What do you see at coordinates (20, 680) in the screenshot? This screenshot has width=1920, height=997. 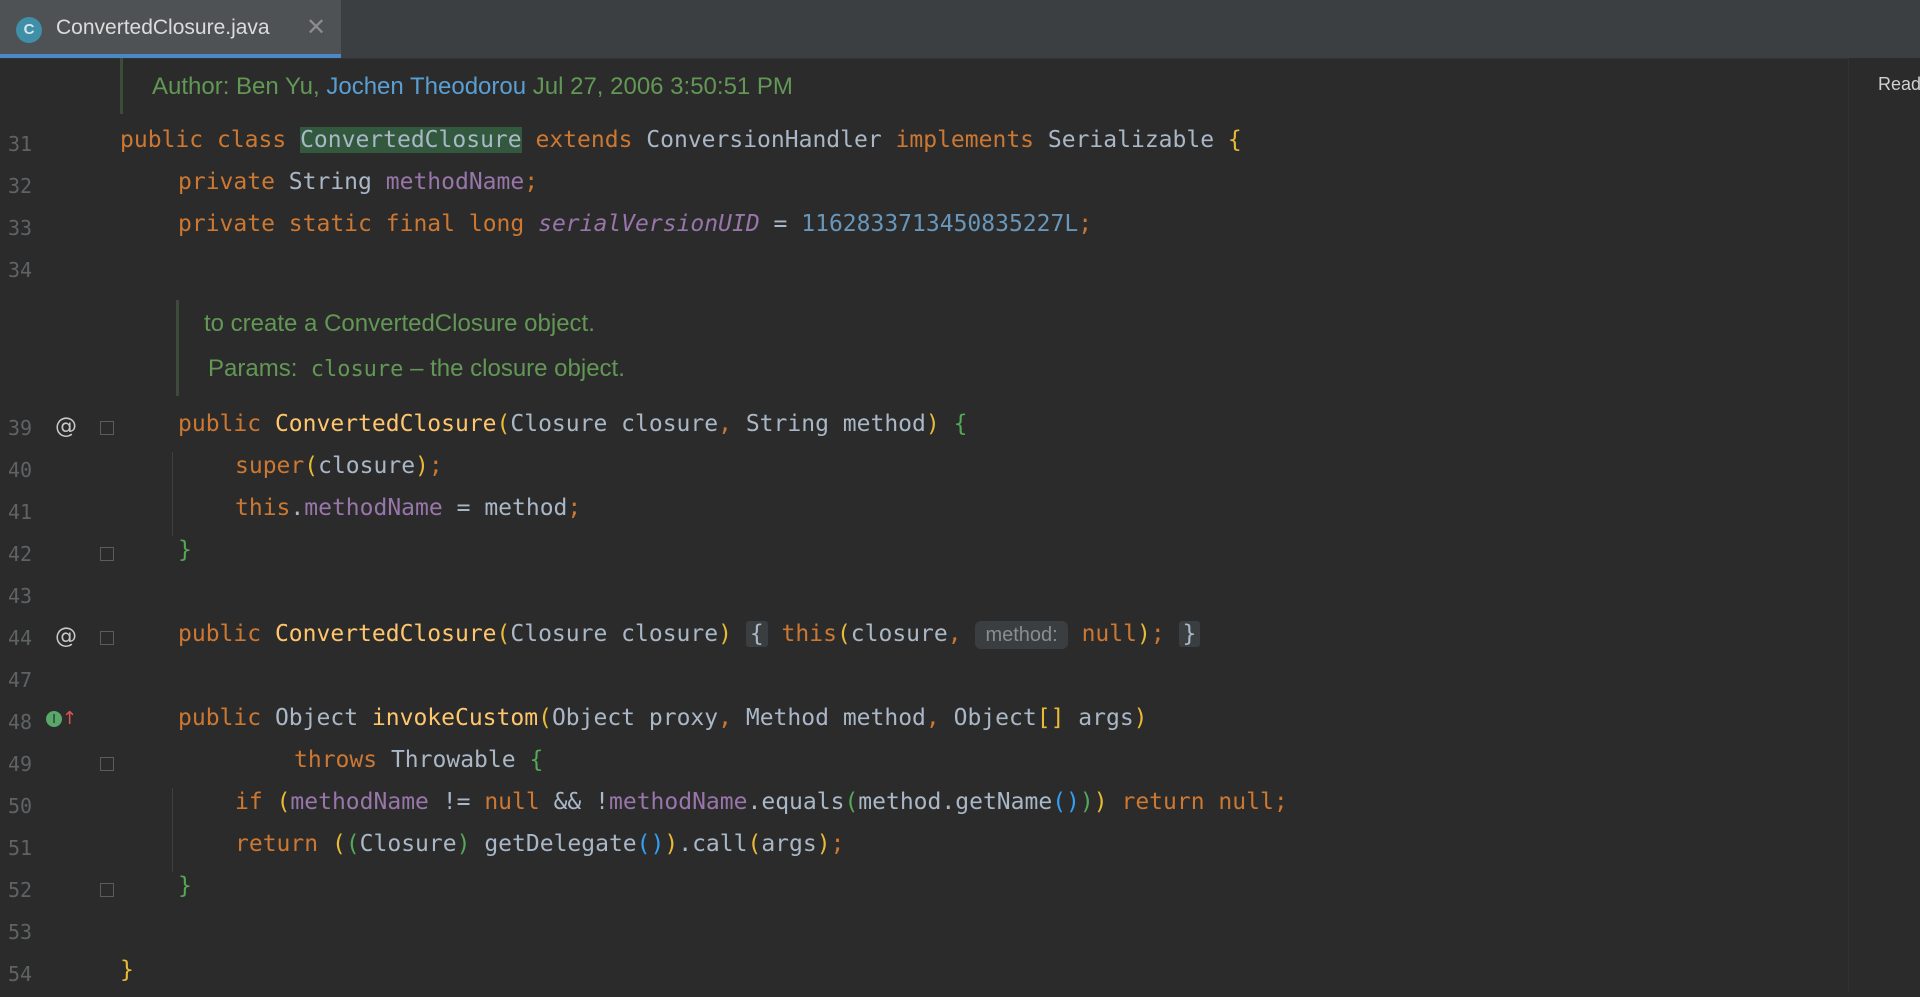 I see `line-number: 47` at bounding box center [20, 680].